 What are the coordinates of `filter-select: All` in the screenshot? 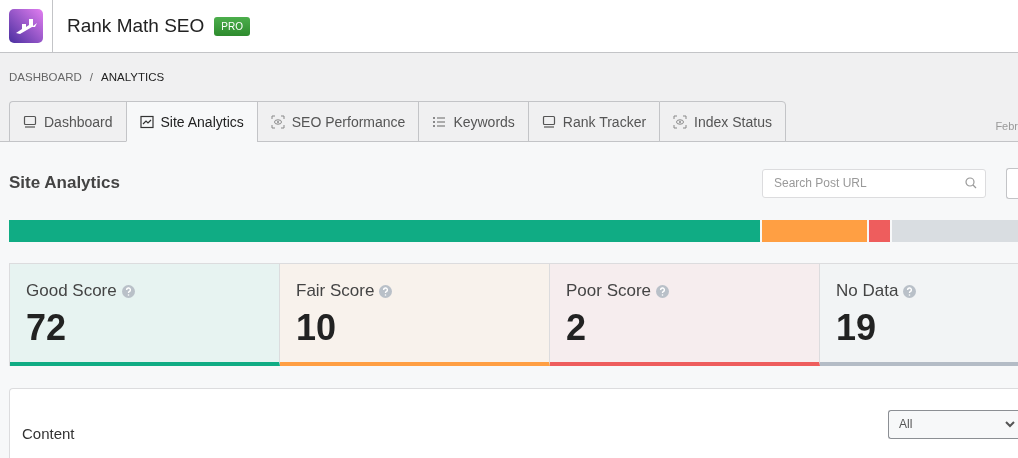 It's located at (953, 424).